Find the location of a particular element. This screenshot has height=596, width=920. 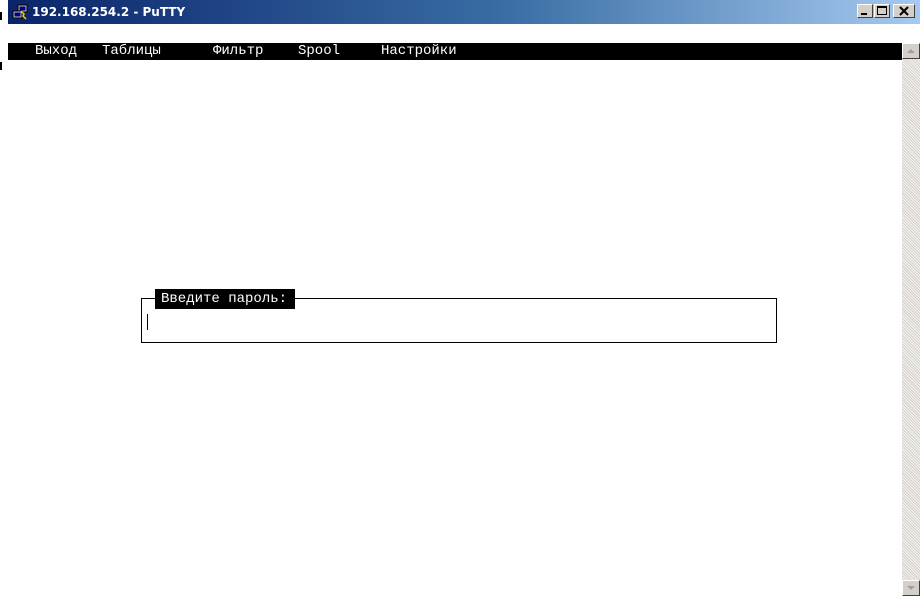

scroll-up-arrow-icon is located at coordinates (911, 51).